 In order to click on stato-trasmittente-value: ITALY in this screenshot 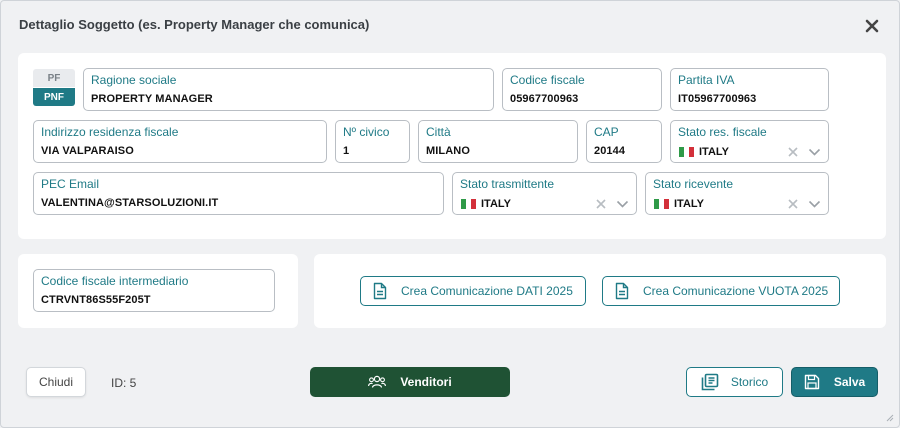, I will do `click(496, 204)`.